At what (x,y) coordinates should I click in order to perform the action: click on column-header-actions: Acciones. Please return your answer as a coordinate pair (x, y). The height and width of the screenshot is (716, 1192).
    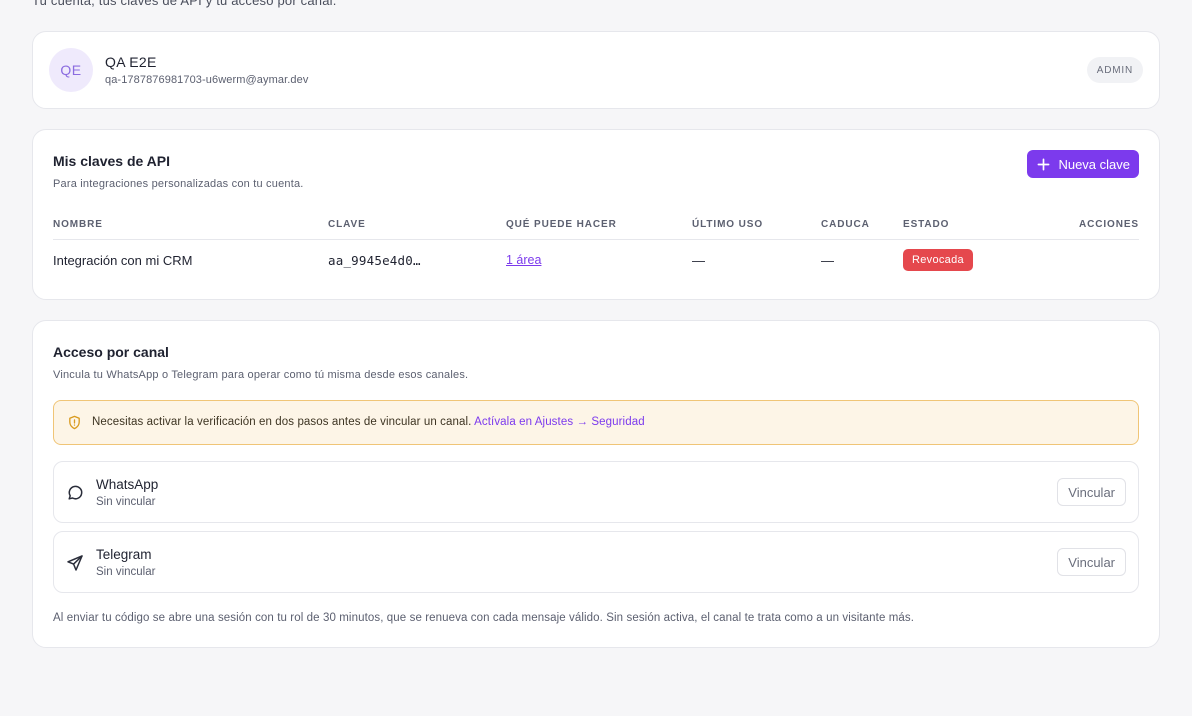
    Looking at the image, I should click on (1109, 224).